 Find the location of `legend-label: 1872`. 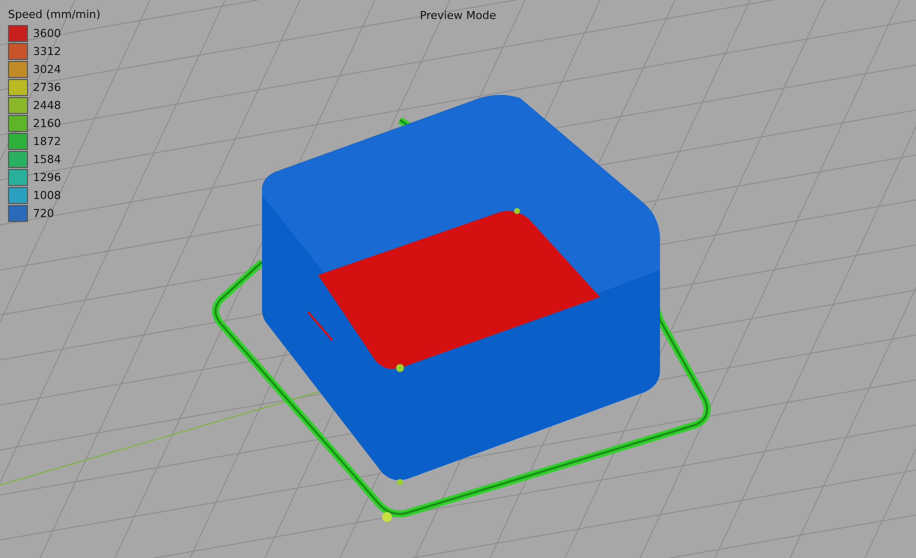

legend-label: 1872 is located at coordinates (47, 141).